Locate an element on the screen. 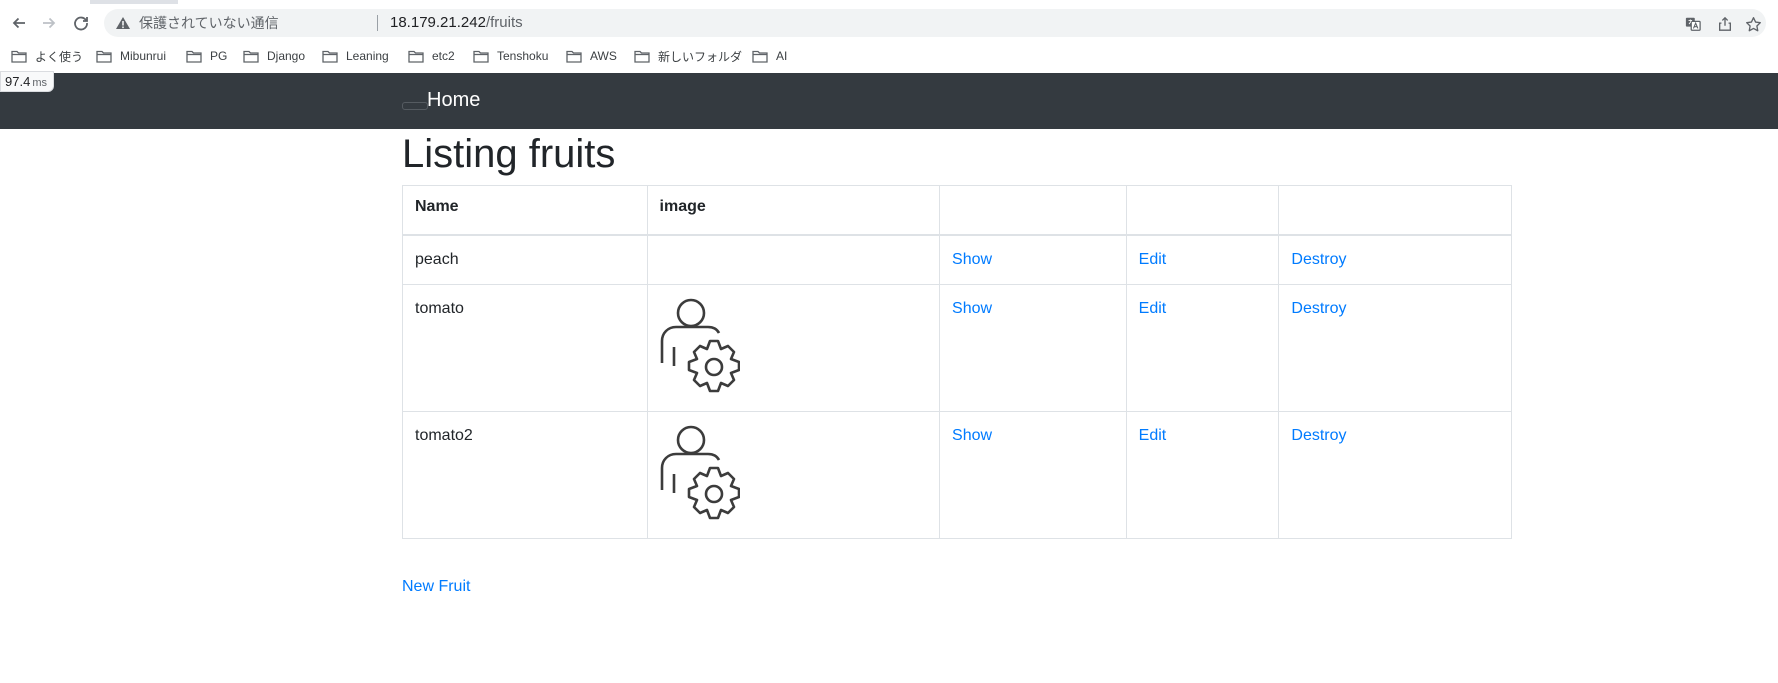 The height and width of the screenshot is (683, 1778). column-header-name: Name is located at coordinates (525, 210).